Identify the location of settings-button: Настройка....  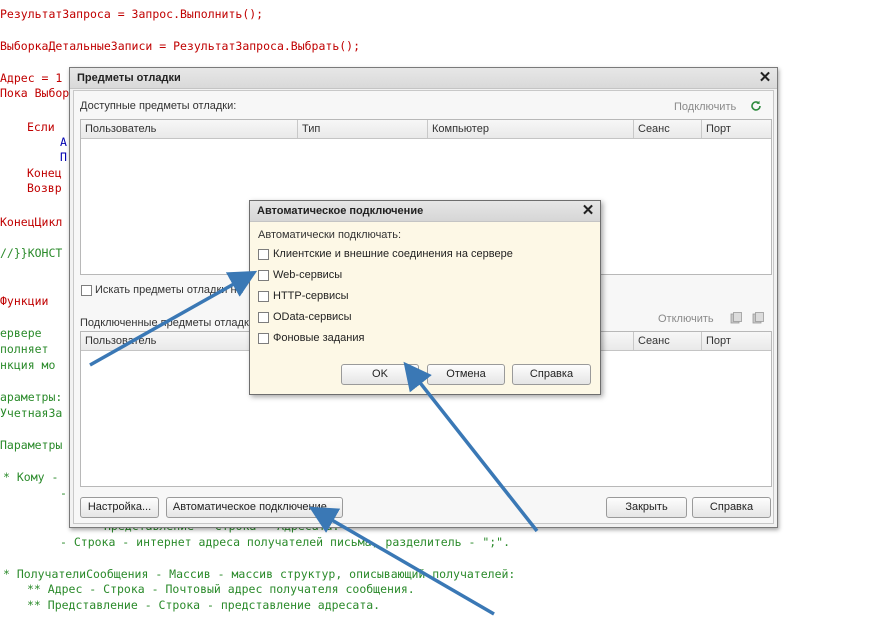
(119, 507).